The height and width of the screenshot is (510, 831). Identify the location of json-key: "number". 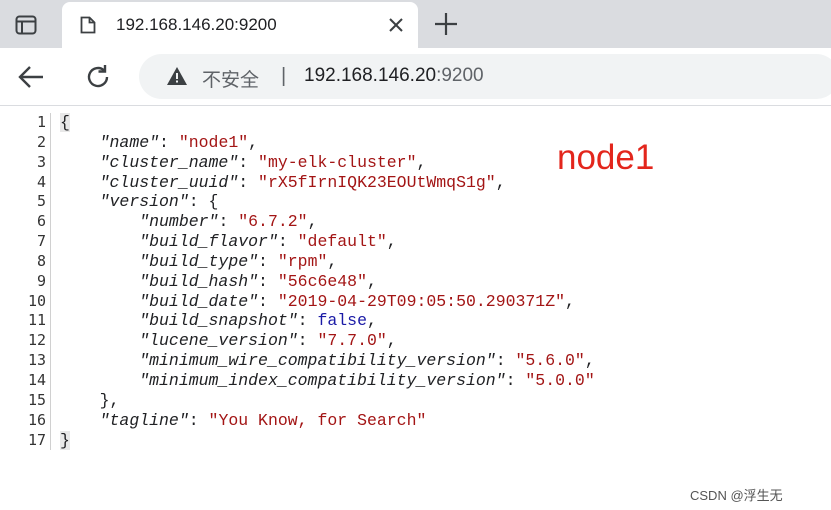
(179, 222).